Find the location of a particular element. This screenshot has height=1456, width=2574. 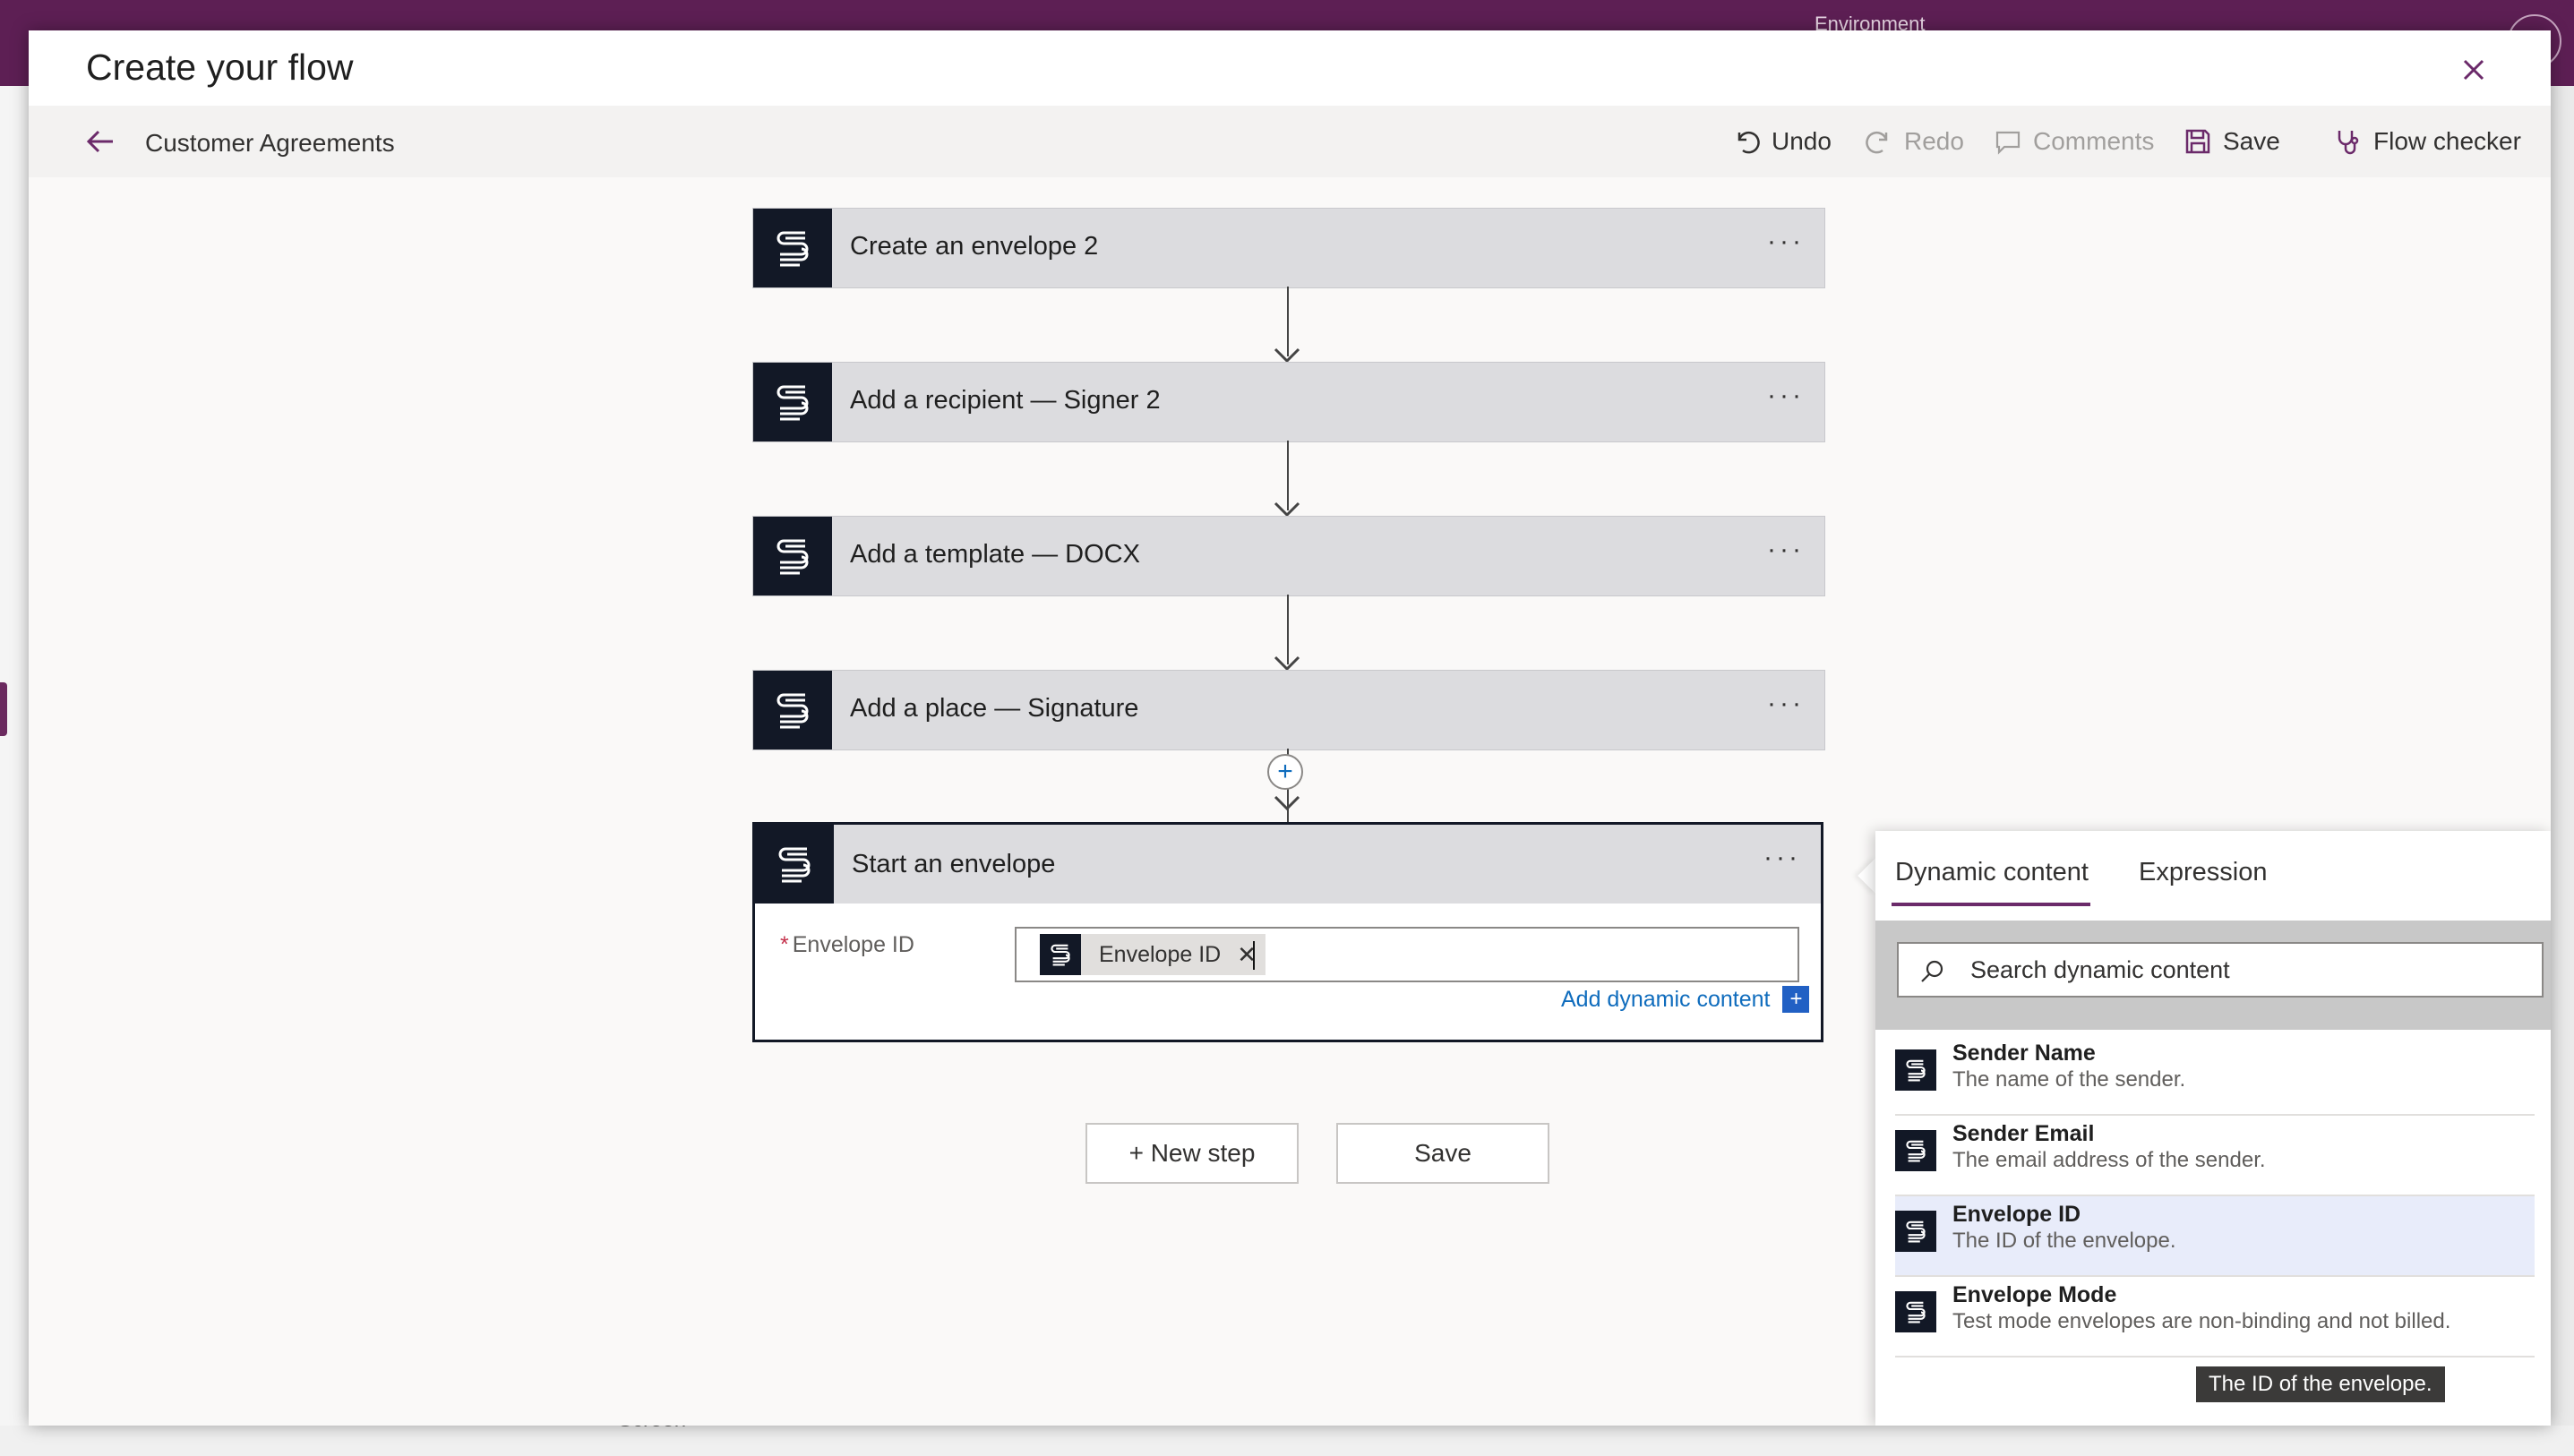

field-label-text: Envelope ID is located at coordinates (853, 944).